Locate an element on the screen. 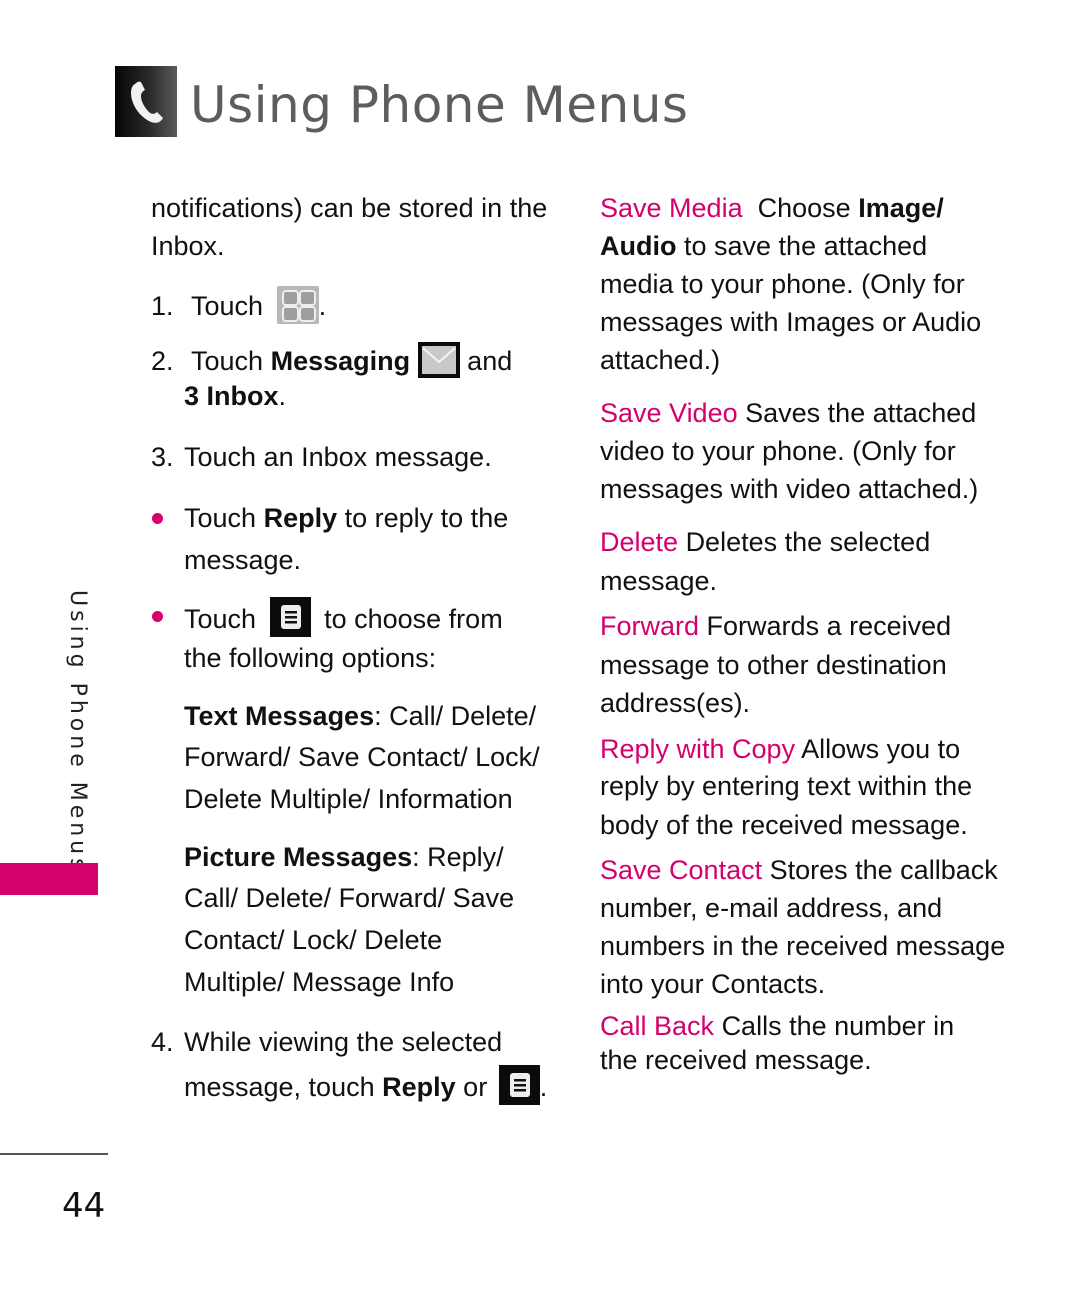 The height and width of the screenshot is (1295, 1080). save-media-term: Save Media is located at coordinates (671, 208).